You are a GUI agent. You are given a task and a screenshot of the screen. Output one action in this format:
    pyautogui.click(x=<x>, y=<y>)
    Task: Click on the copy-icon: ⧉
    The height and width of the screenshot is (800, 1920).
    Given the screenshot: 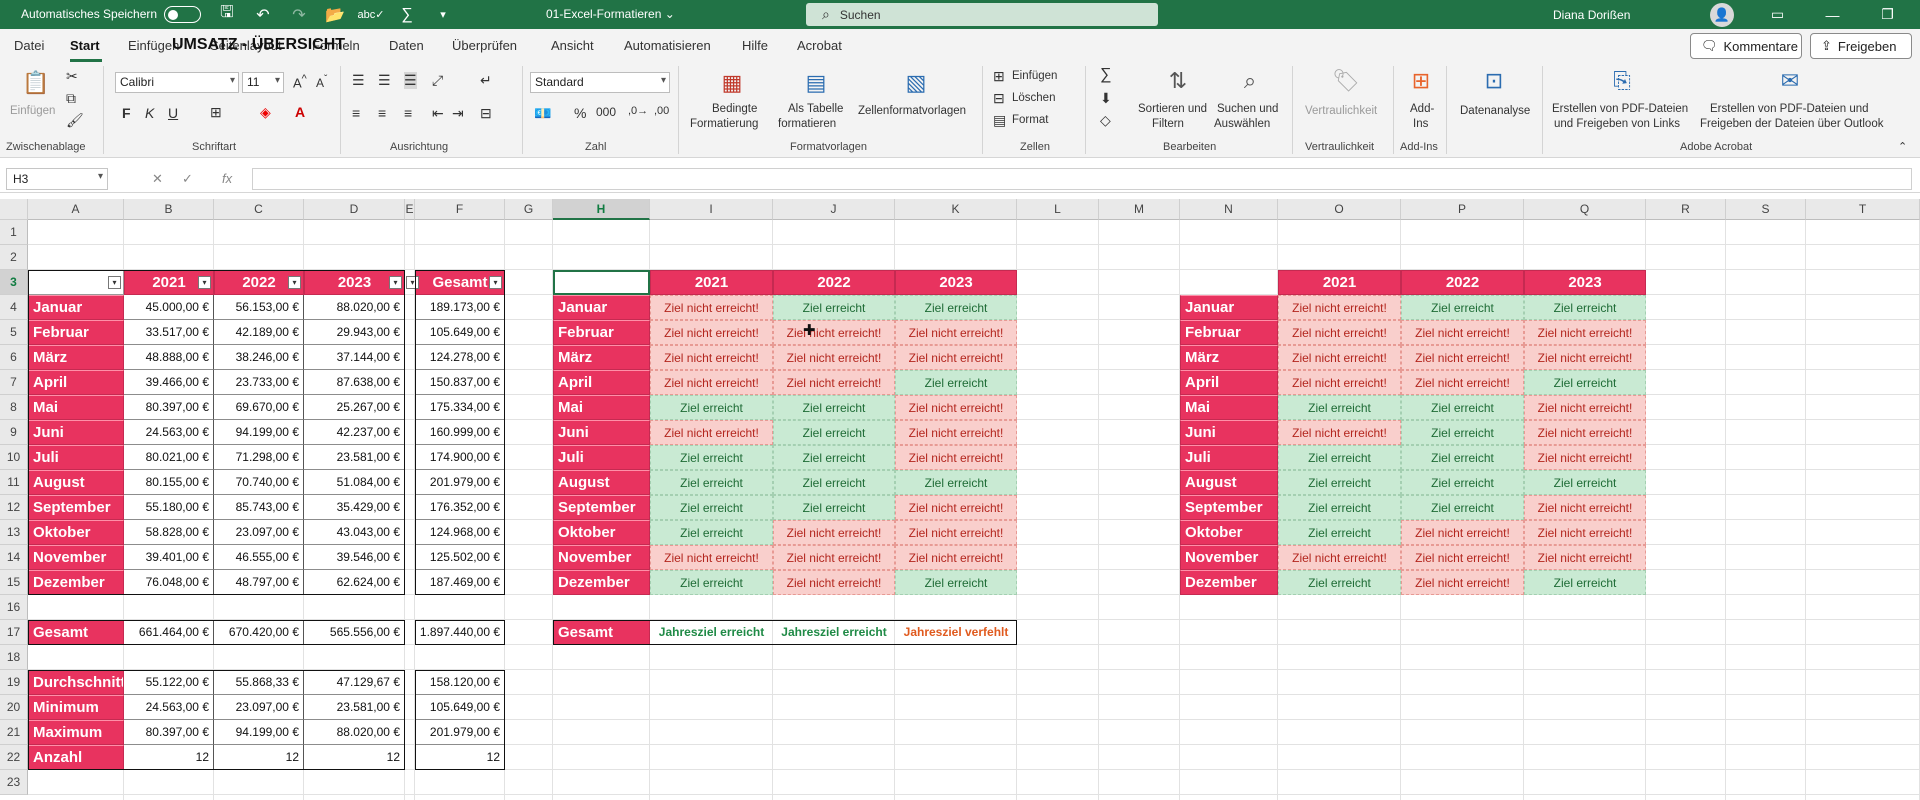 What is the action you would take?
    pyautogui.click(x=71, y=98)
    